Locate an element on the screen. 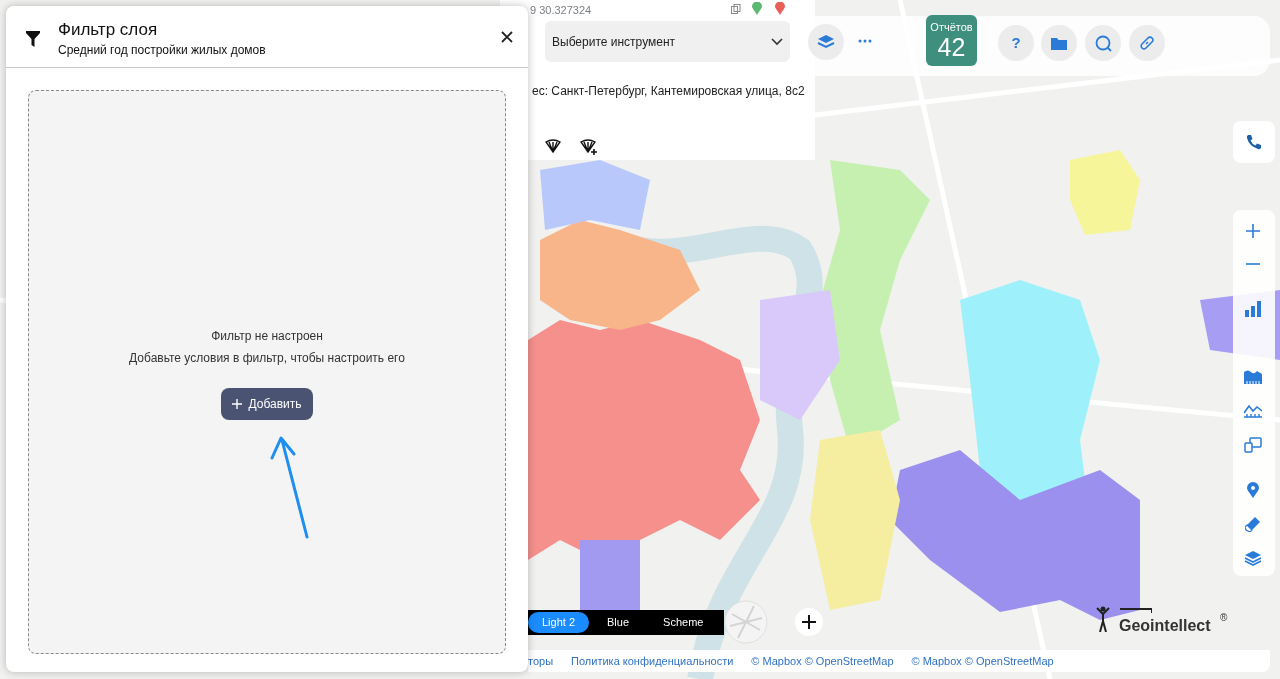 The image size is (1280, 679). reports-badge: Отчётов 42 is located at coordinates (951, 40).